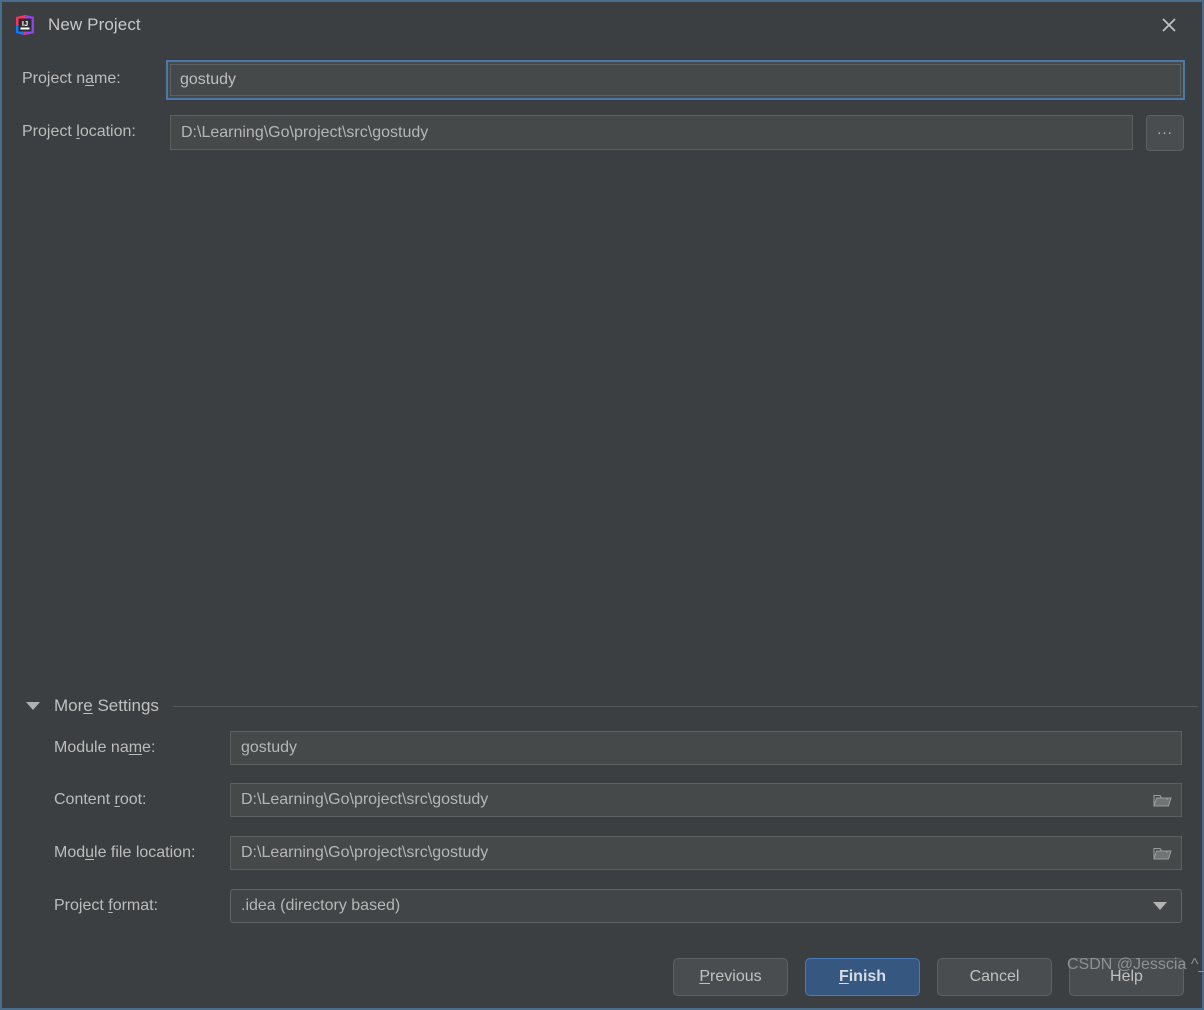  Describe the element at coordinates (107, 131) in the screenshot. I see `project-location-label-post: ocation:` at that location.